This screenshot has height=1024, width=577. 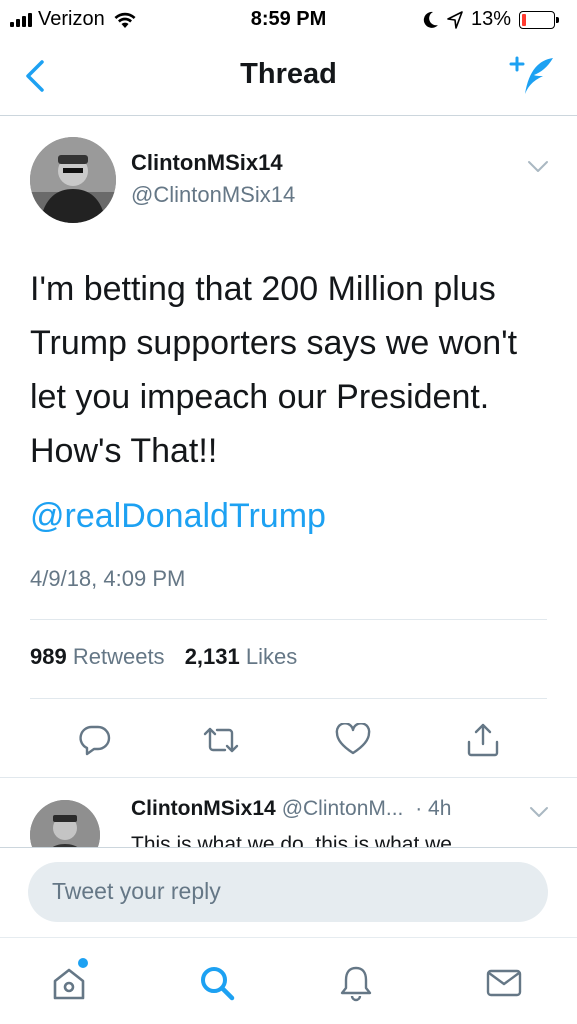 What do you see at coordinates (356, 983) in the screenshot?
I see `notifications-bell-icon` at bounding box center [356, 983].